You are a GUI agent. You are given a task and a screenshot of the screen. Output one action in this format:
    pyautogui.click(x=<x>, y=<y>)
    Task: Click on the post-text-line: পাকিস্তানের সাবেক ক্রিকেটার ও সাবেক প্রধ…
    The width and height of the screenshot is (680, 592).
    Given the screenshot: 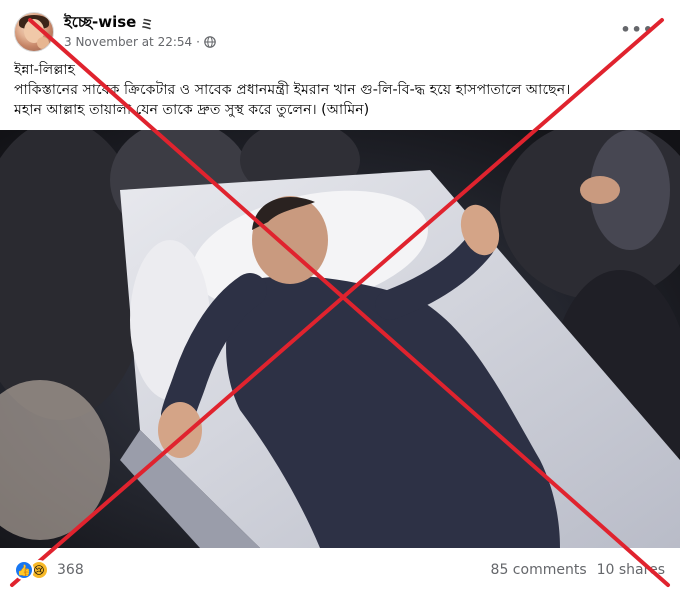 What is the action you would take?
    pyautogui.click(x=292, y=90)
    